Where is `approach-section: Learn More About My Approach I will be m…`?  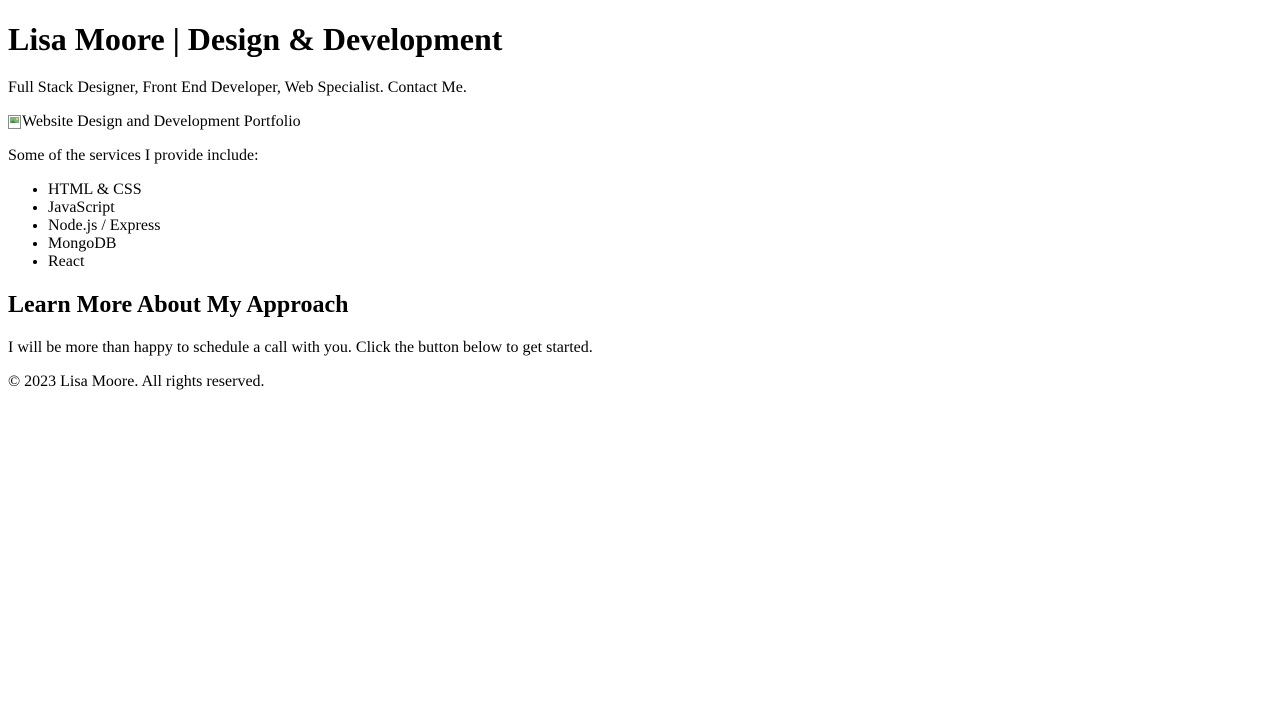
approach-section: Learn More About My Approach I will be m… is located at coordinates (640, 324).